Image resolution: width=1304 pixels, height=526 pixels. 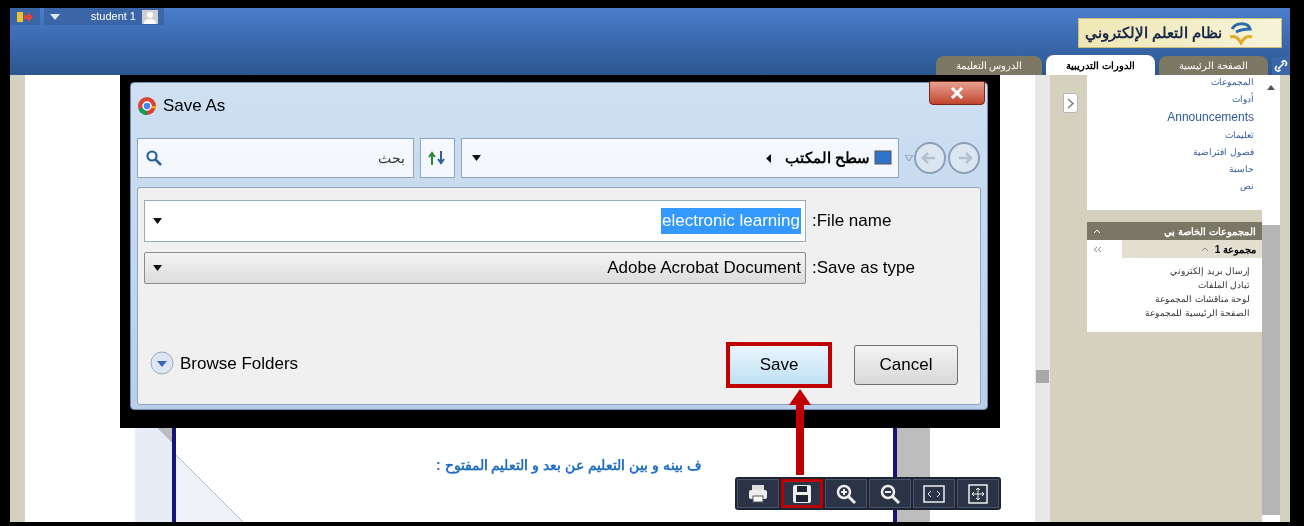 What do you see at coordinates (1241, 169) in the screenshot?
I see `sidebar-link: حاسبة` at bounding box center [1241, 169].